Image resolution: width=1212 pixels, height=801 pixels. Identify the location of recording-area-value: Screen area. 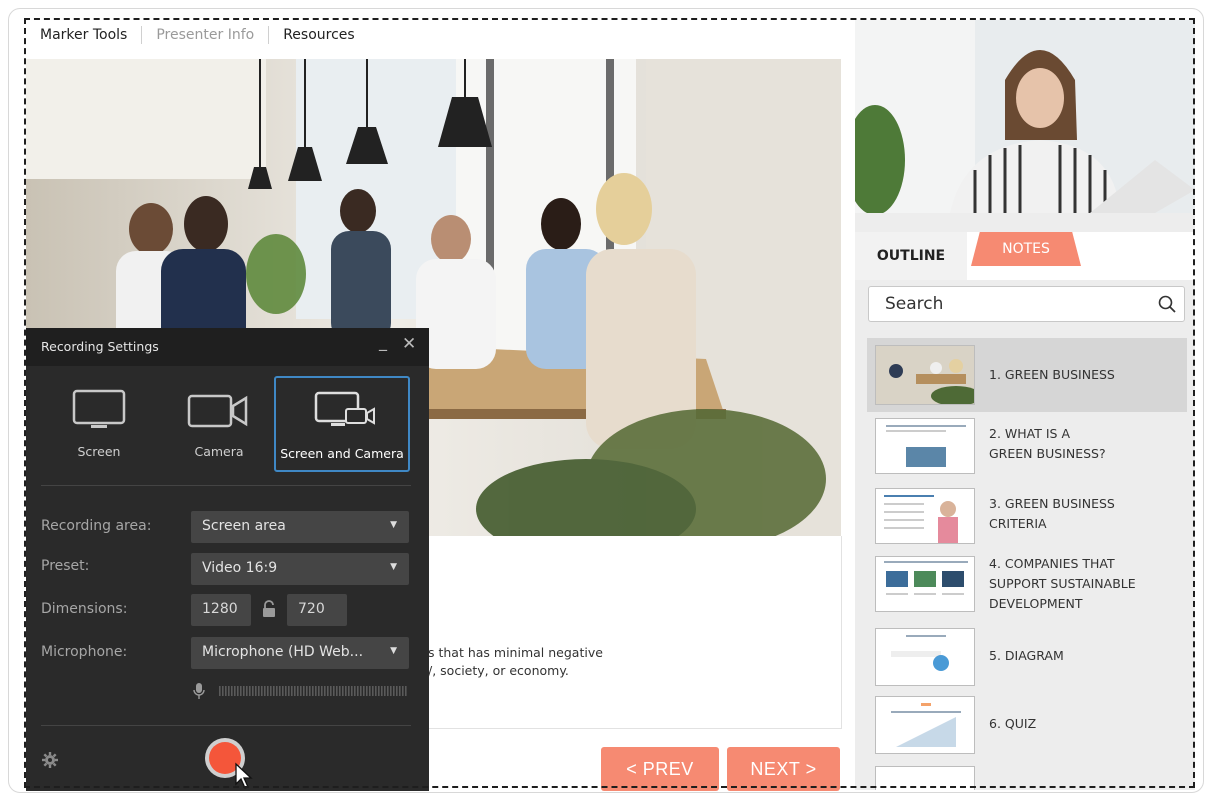
(244, 526).